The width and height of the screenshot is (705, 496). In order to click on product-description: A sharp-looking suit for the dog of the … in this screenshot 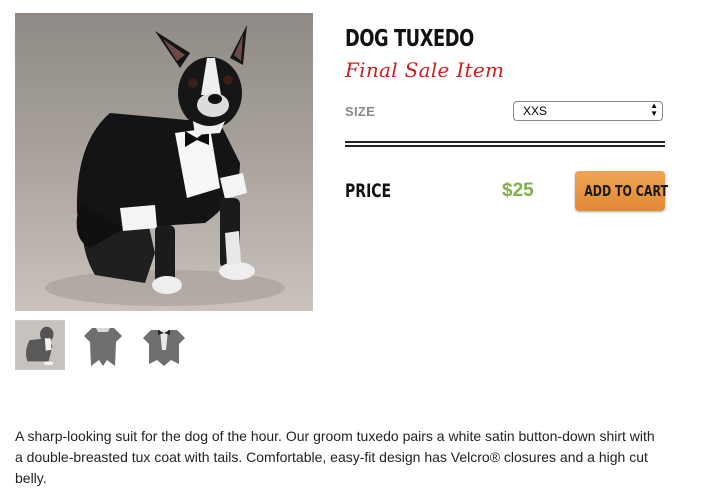, I will do `click(335, 457)`.